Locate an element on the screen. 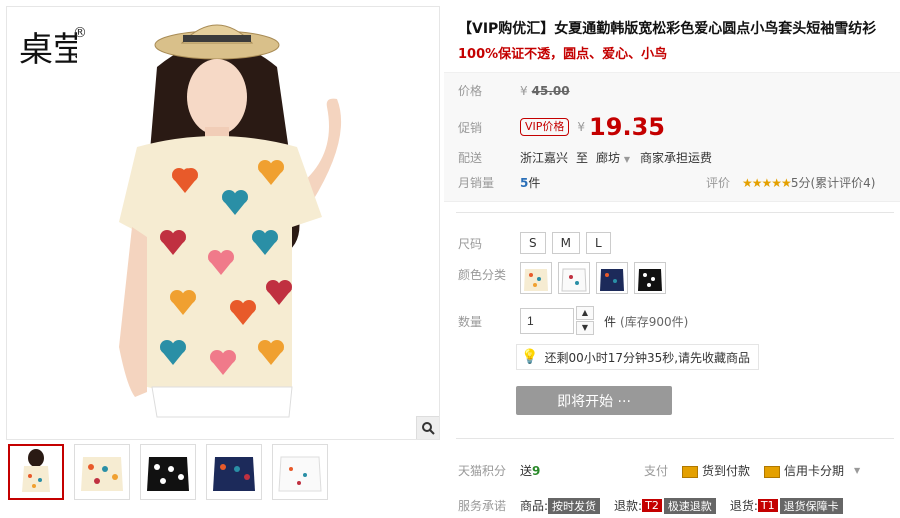  points-text: 送 is located at coordinates (526, 471).